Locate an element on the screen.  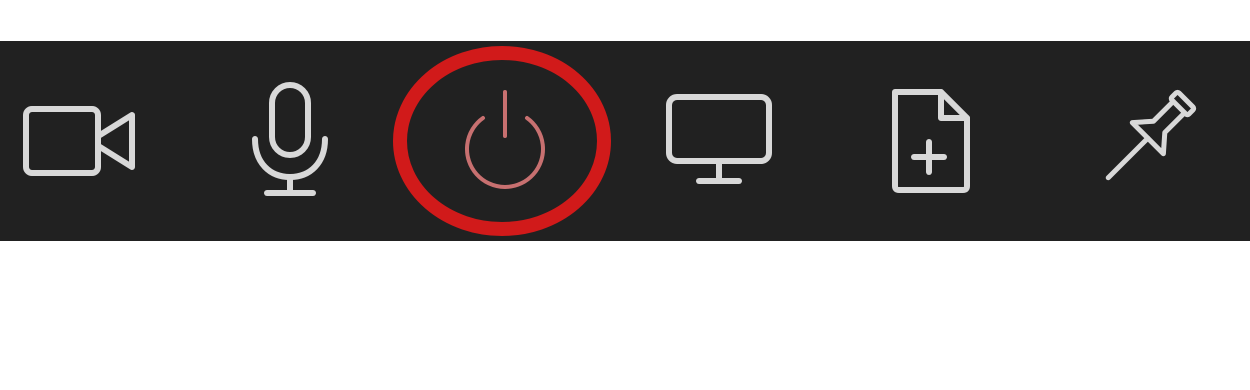
pin-button is located at coordinates (1145, 141).